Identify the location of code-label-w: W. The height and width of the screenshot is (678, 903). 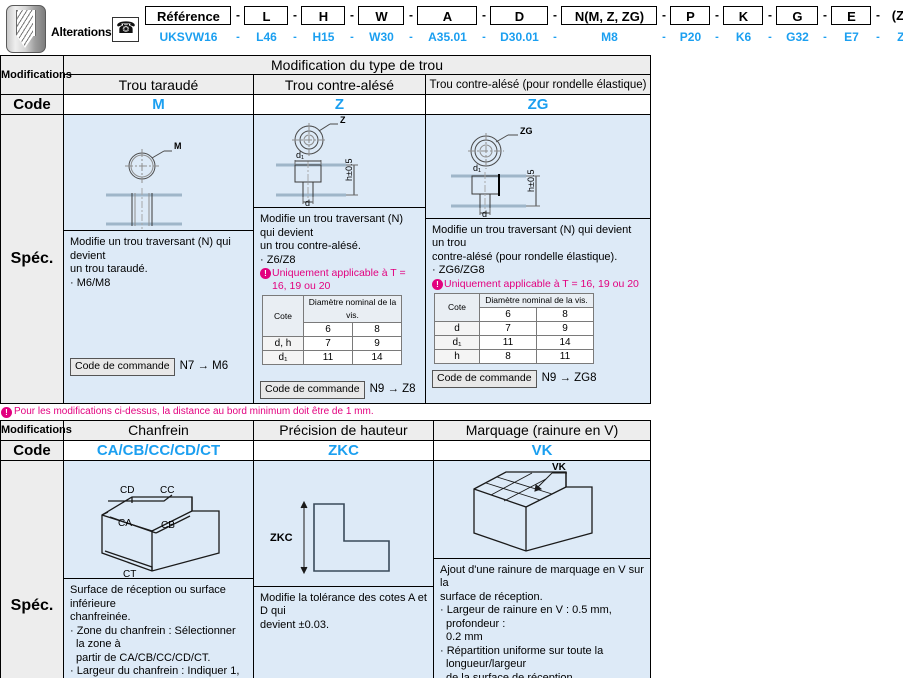
(381, 15).